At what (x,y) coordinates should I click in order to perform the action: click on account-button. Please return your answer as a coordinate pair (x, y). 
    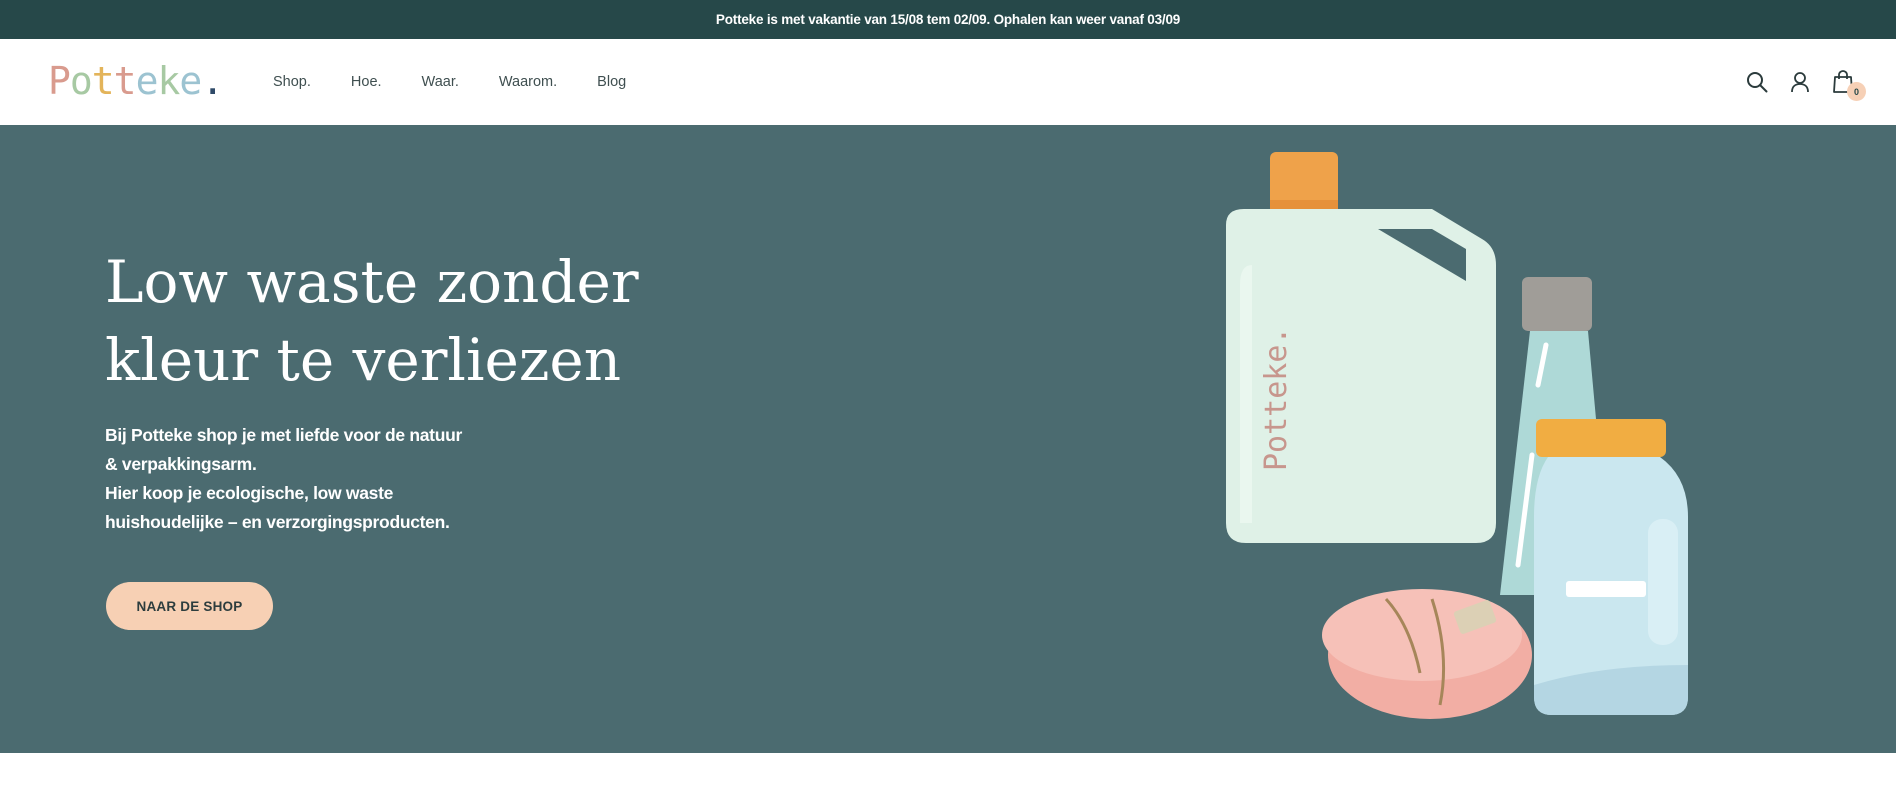
    Looking at the image, I should click on (1800, 82).